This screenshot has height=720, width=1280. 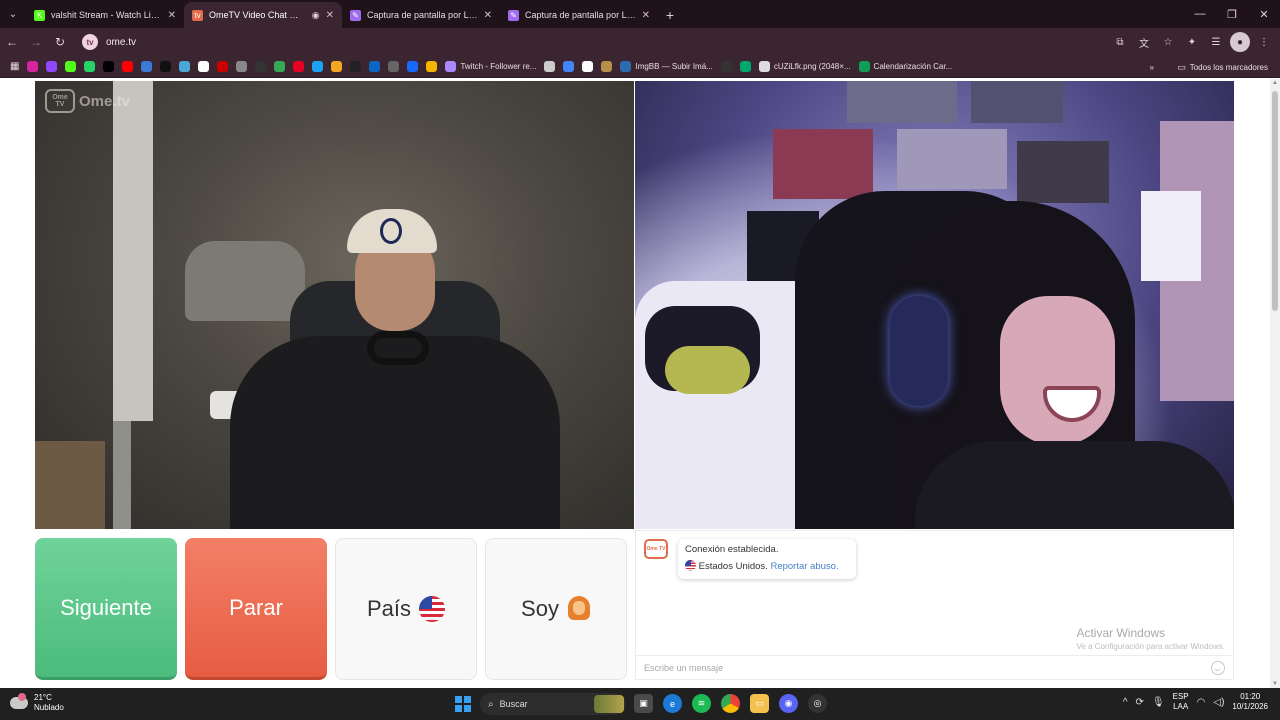 I want to click on scroll-up-icon: ▲, so click(x=1275, y=83).